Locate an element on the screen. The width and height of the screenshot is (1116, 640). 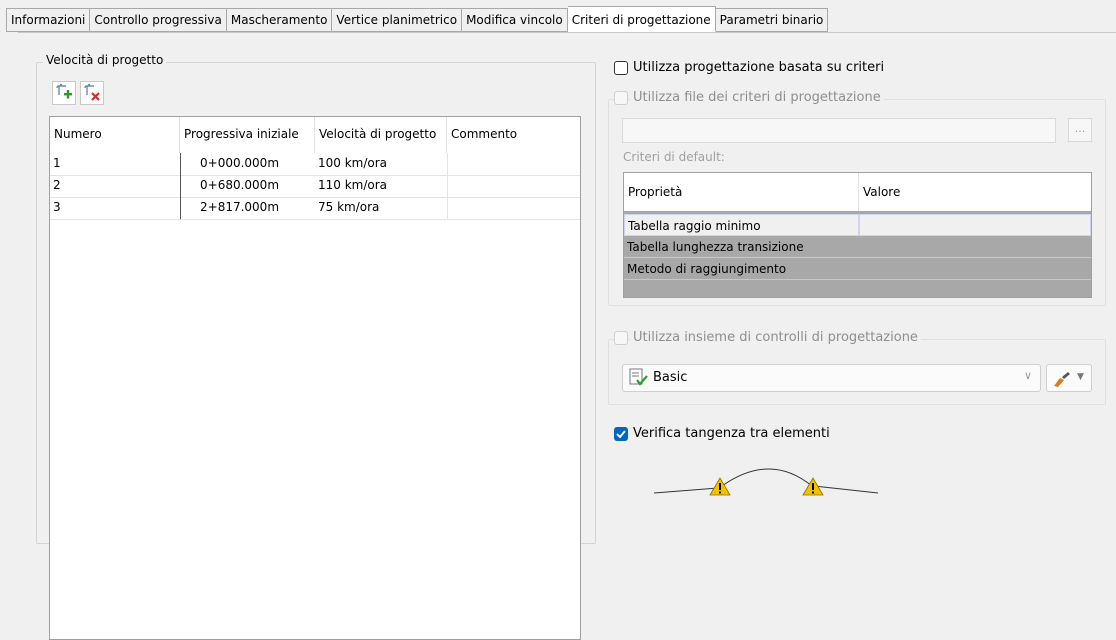
tab-parametri-binario: Parametri binario is located at coordinates (772, 20).